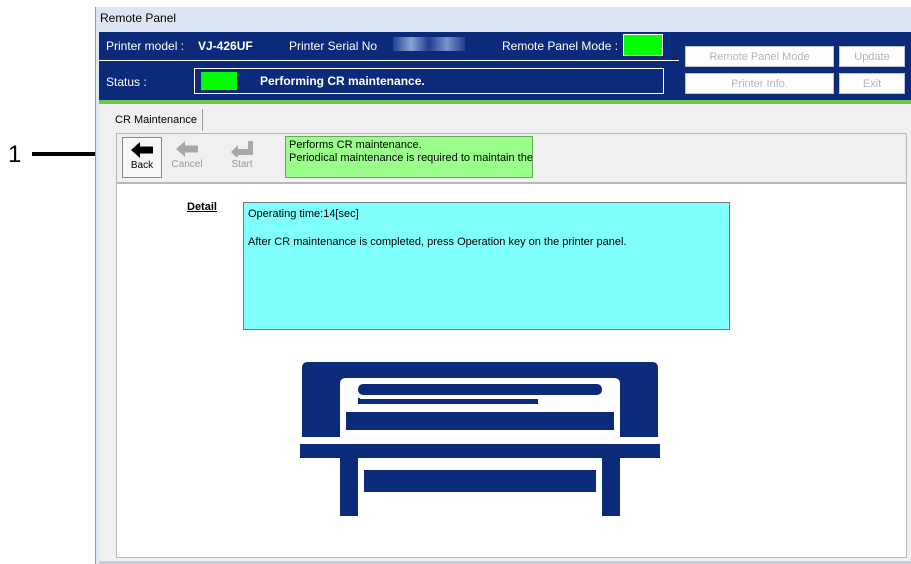 The height and width of the screenshot is (564, 911). What do you see at coordinates (145, 46) in the screenshot?
I see `printer-model-label: Printer model :` at bounding box center [145, 46].